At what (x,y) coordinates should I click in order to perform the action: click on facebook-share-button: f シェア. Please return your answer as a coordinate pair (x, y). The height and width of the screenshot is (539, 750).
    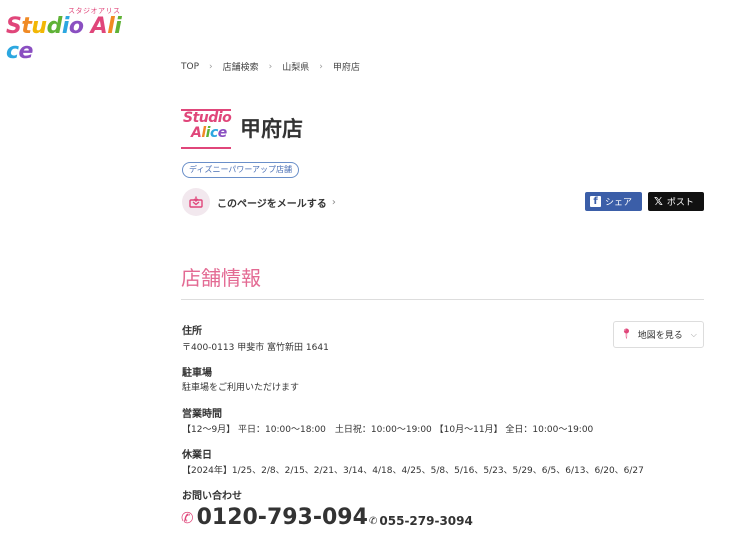
    Looking at the image, I should click on (613, 201).